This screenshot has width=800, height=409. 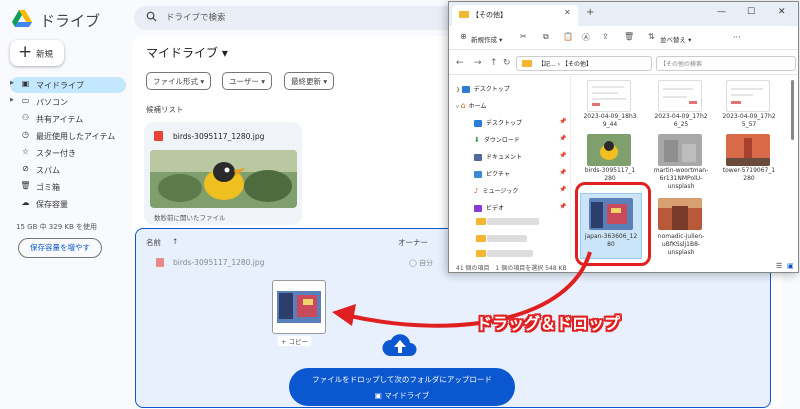 What do you see at coordinates (25, 134) in the screenshot?
I see `clock-icon: ◷` at bounding box center [25, 134].